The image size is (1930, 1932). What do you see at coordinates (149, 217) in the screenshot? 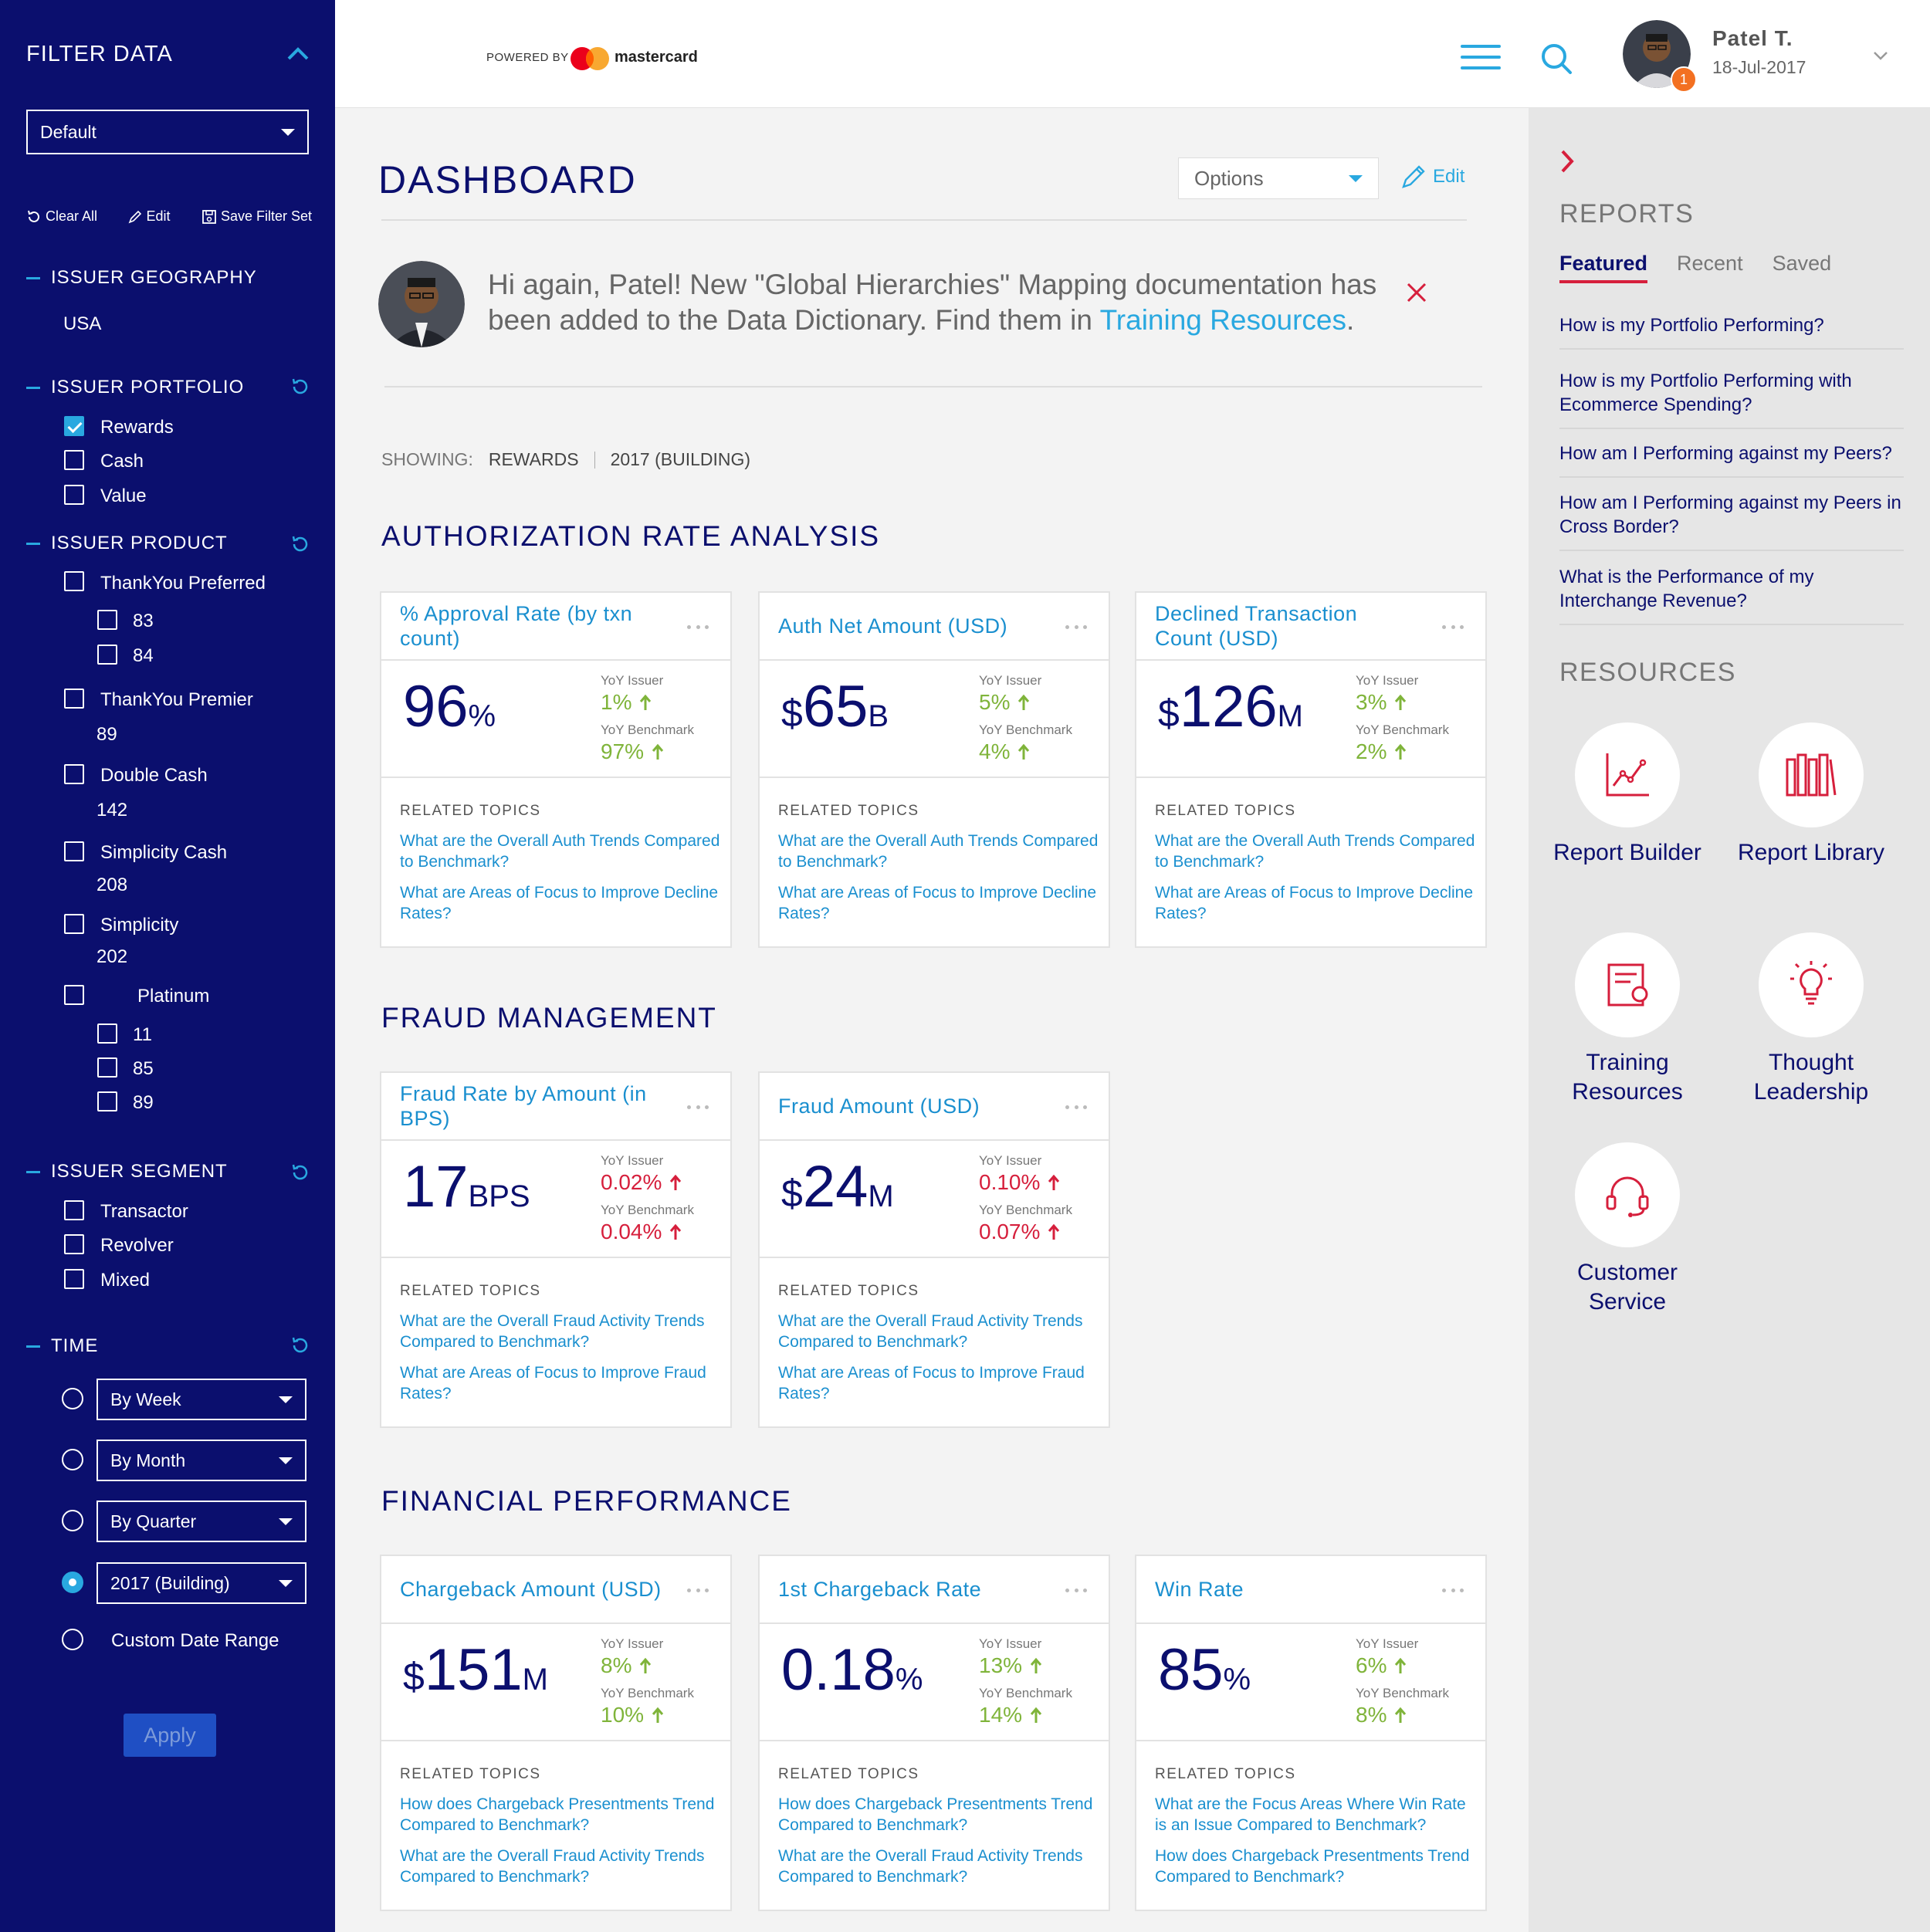
I see `edit-filter-button: Edit` at bounding box center [149, 217].